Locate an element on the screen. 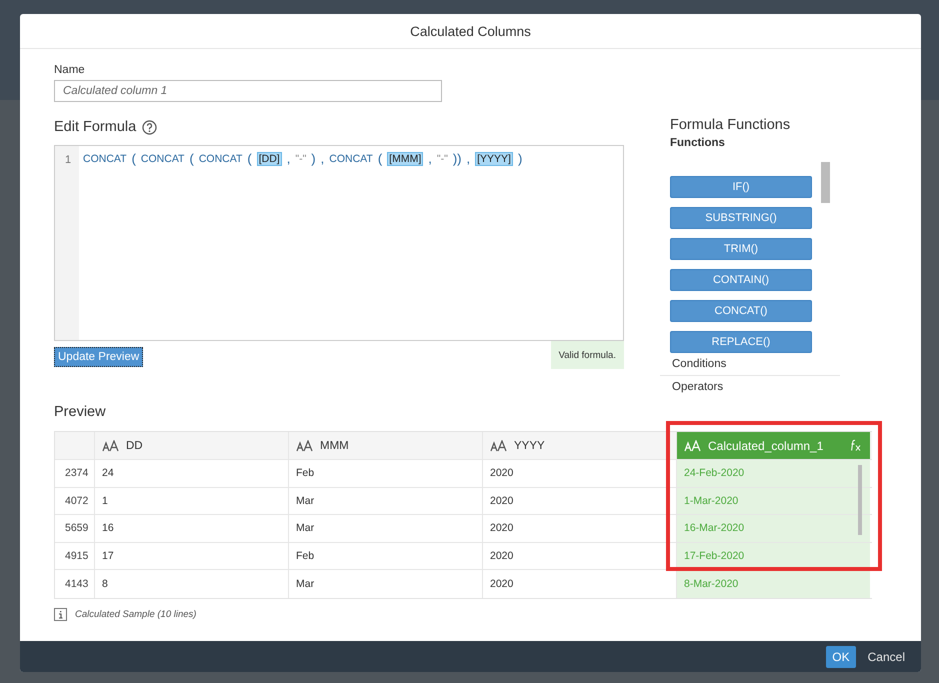  panel-heading: Formula Functions is located at coordinates (731, 125).